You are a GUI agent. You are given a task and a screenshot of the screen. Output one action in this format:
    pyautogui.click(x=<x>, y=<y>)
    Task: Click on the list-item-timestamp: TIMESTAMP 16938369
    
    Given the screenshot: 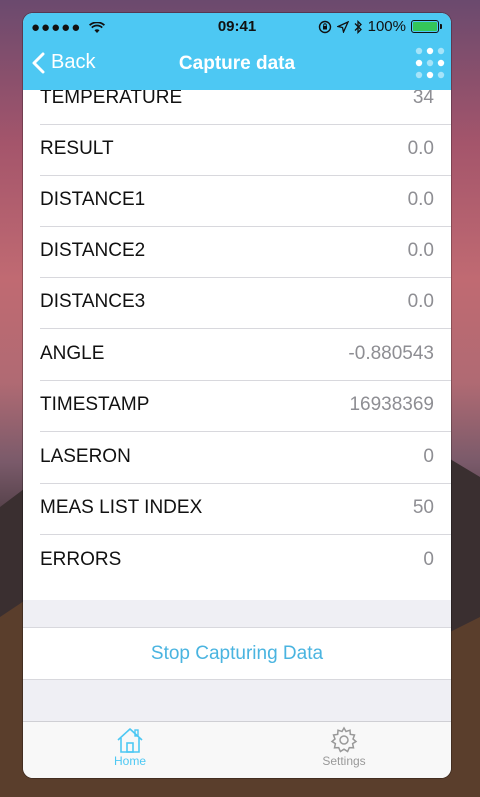 What is the action you would take?
    pyautogui.click(x=237, y=406)
    